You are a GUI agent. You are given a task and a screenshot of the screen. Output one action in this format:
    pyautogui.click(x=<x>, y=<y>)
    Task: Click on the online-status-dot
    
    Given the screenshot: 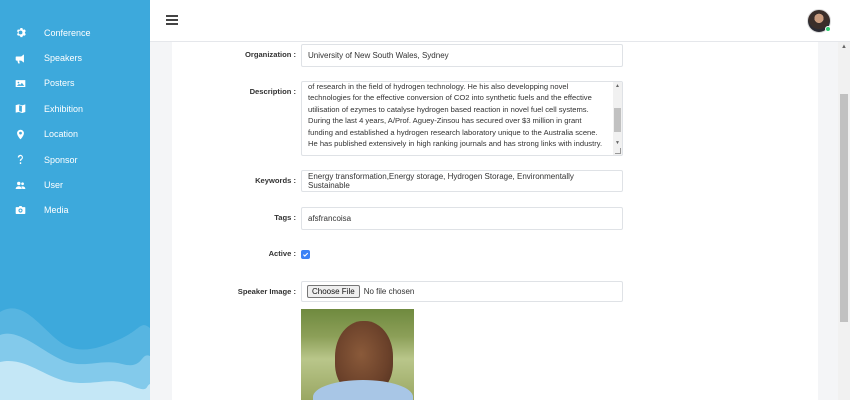 What is the action you would take?
    pyautogui.click(x=828, y=29)
    